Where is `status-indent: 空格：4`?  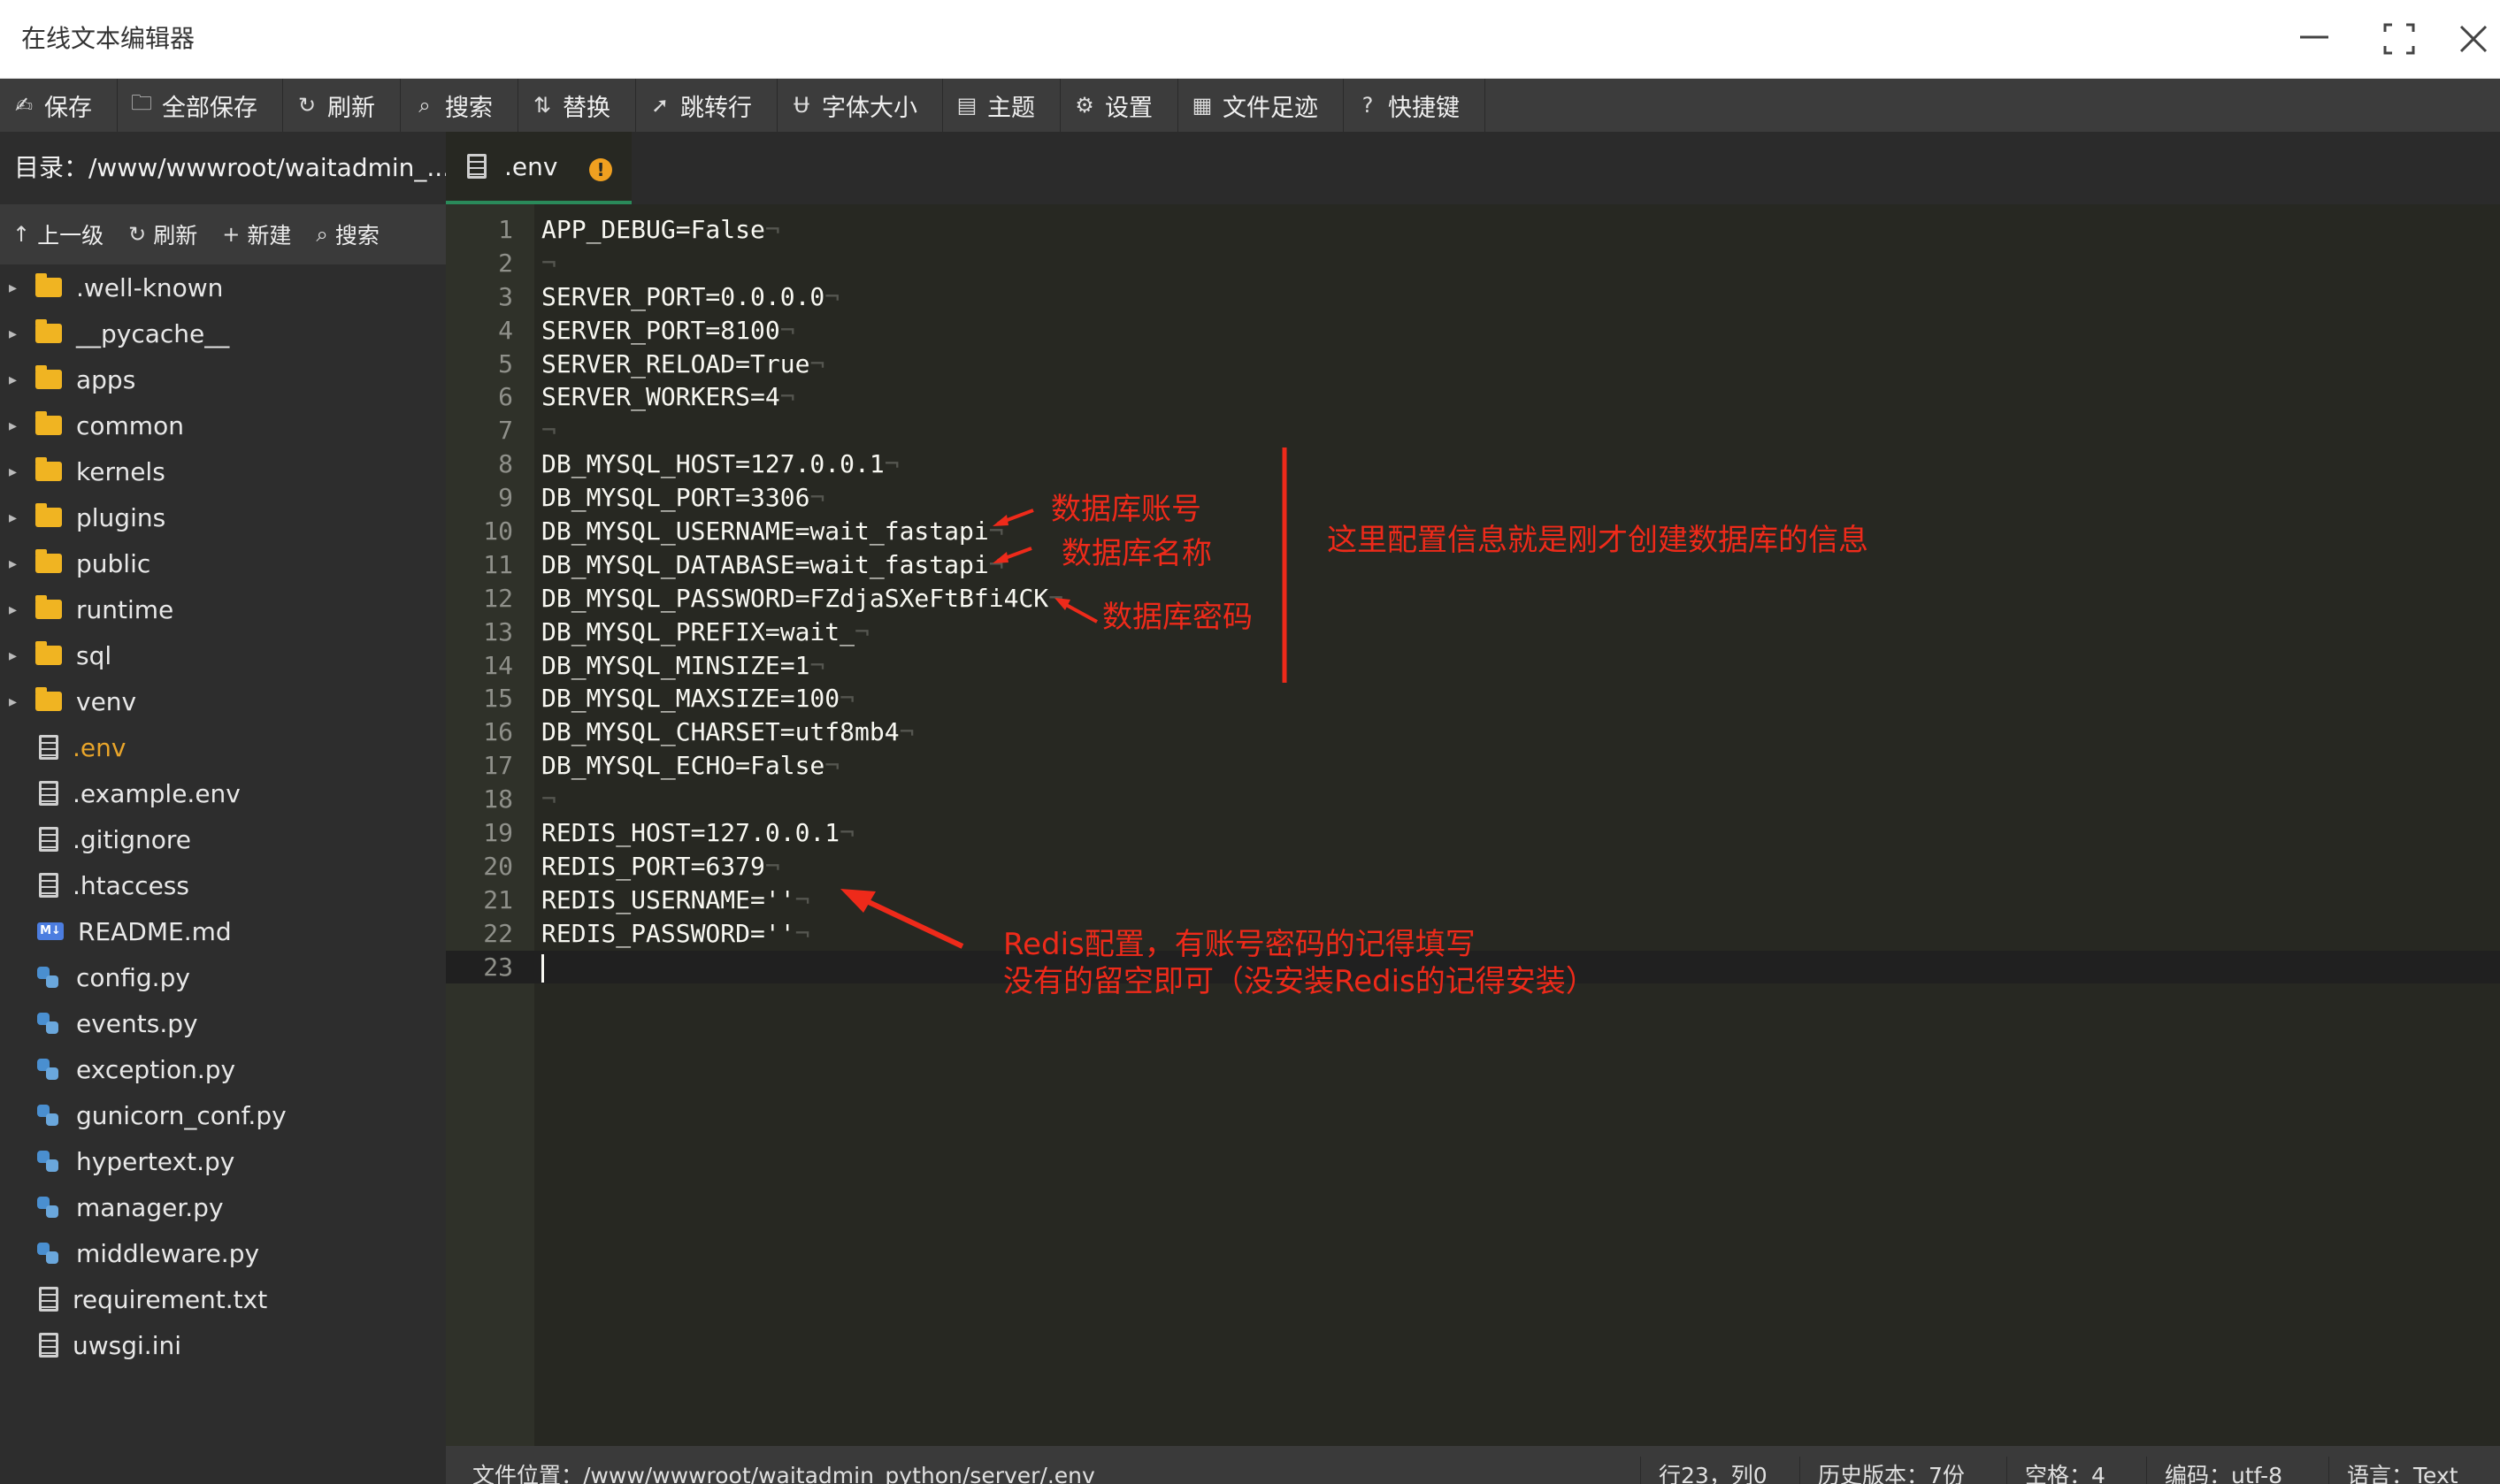
status-indent: 空格：4 is located at coordinates (2064, 1470).